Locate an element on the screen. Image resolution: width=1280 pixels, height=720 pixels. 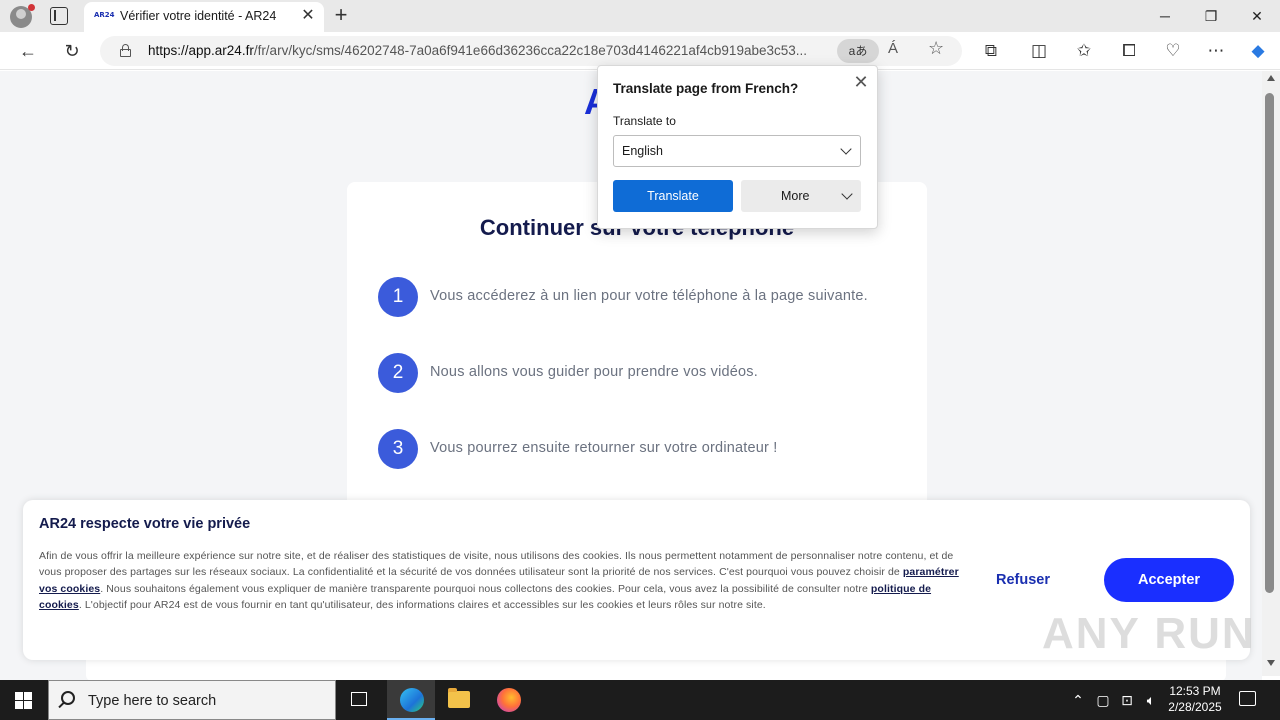
notification-icon is located at coordinates (1247, 698).